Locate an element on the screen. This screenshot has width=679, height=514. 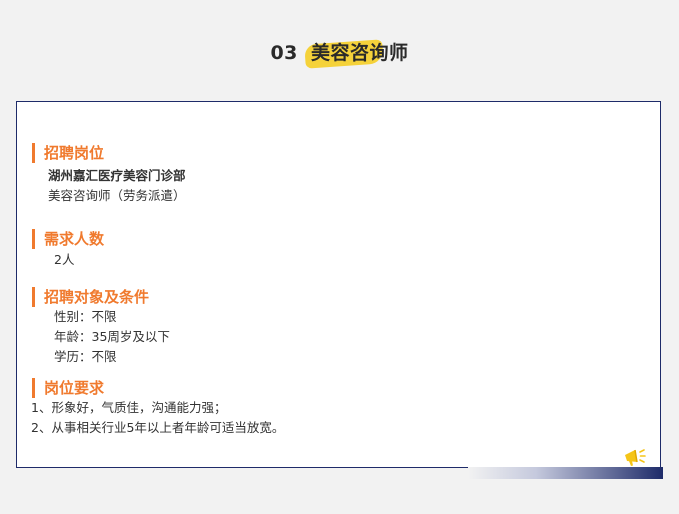
section-title-conditions: 招聘对象及条件 is located at coordinates (101, 297).